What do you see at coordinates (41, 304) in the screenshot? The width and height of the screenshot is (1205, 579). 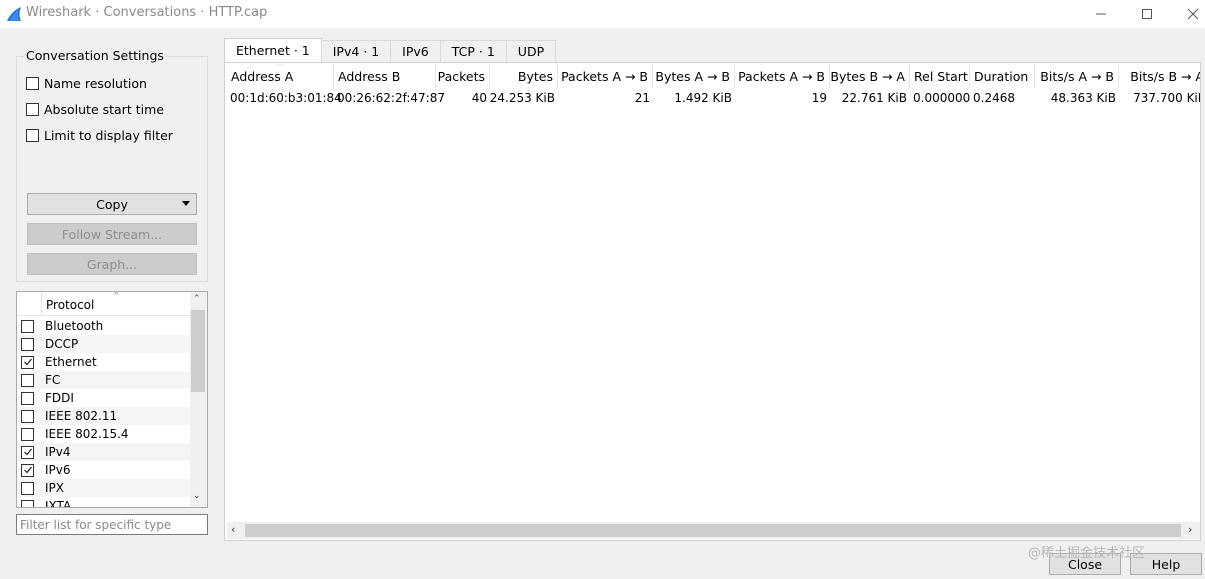 I see `header-separator` at bounding box center [41, 304].